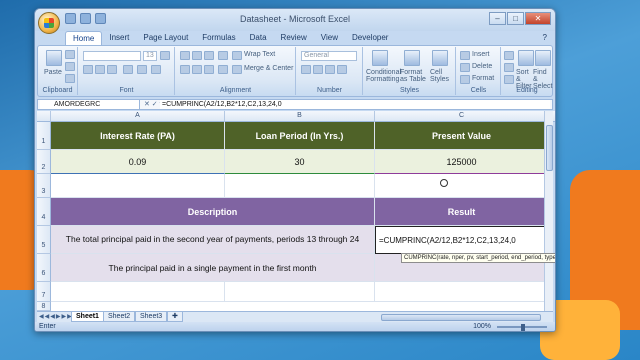 Image resolution: width=640 pixels, height=360 pixels. I want to click on font-name-select, so click(112, 56).